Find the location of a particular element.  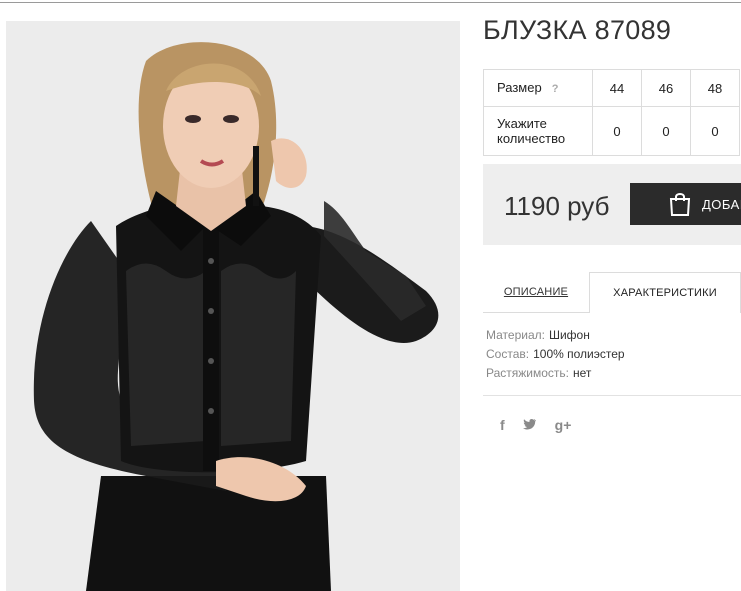

size-row: Размер? 44 46 48 is located at coordinates (611, 88).